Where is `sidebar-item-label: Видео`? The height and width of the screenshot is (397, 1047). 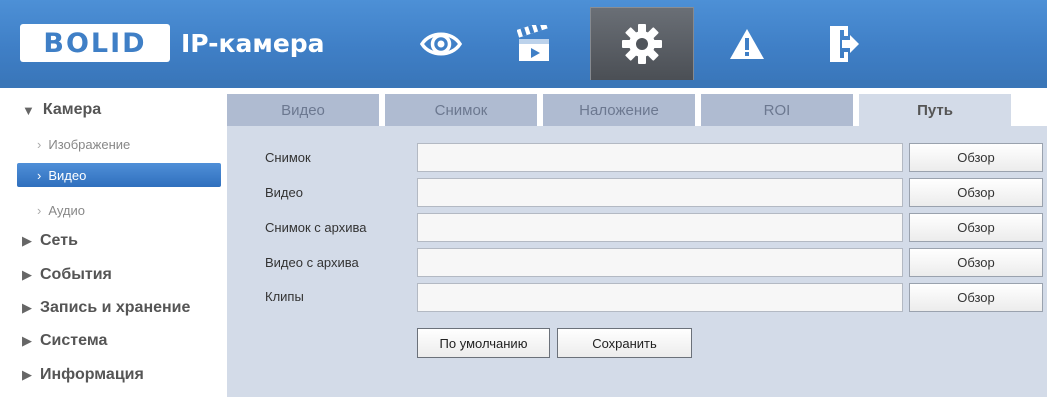 sidebar-item-label: Видео is located at coordinates (67, 175).